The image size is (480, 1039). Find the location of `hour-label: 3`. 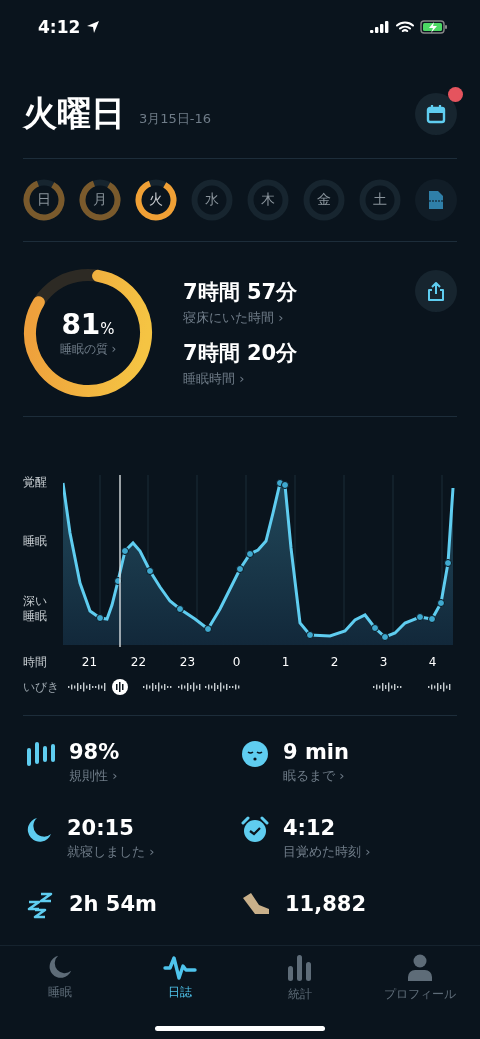

hour-label: 3 is located at coordinates (383, 662).